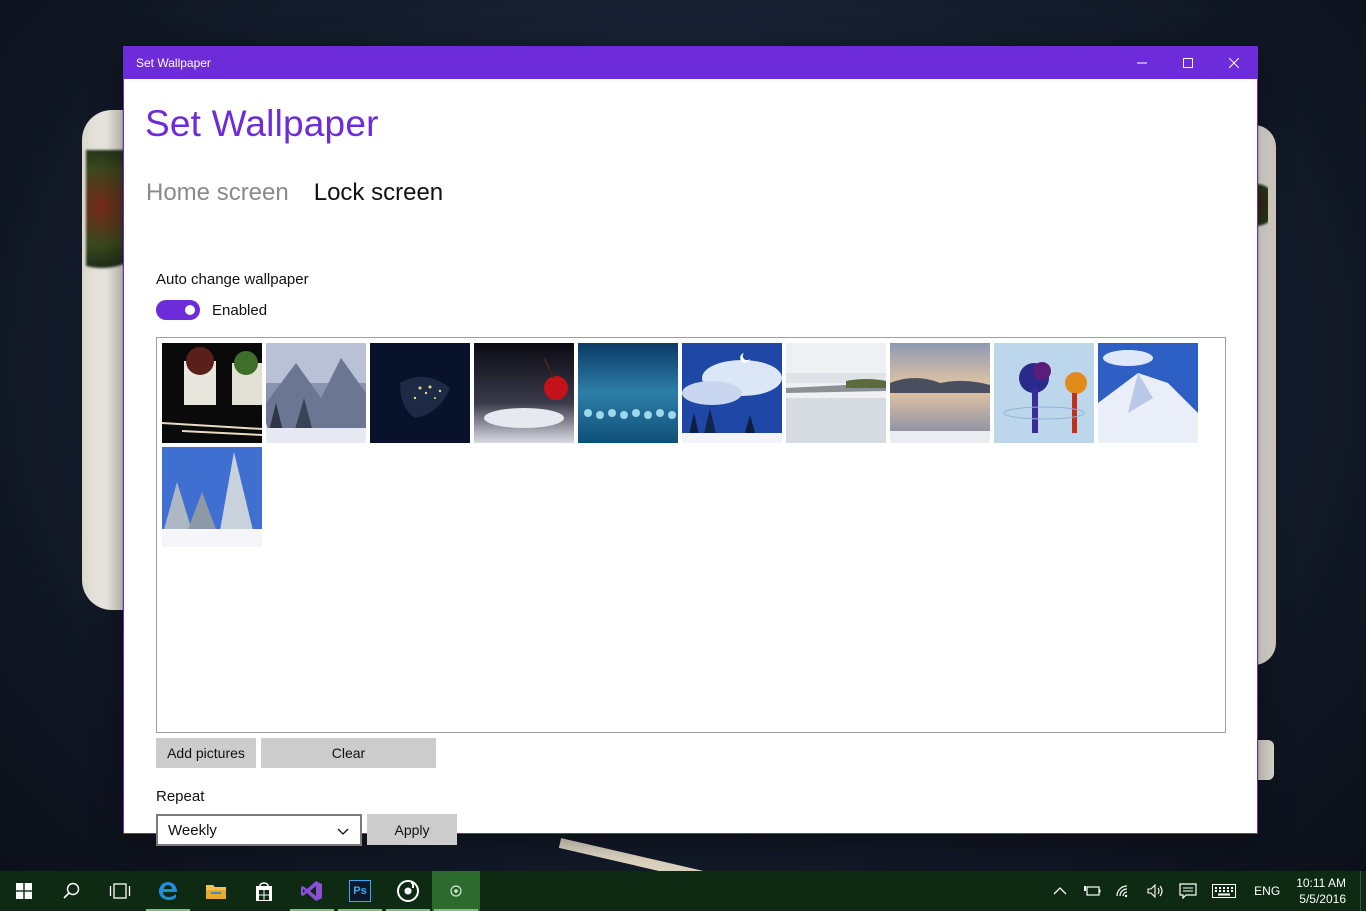 Image resolution: width=1366 pixels, height=911 pixels. What do you see at coordinates (259, 830) in the screenshot?
I see `repeat-dropdown: Weekly` at bounding box center [259, 830].